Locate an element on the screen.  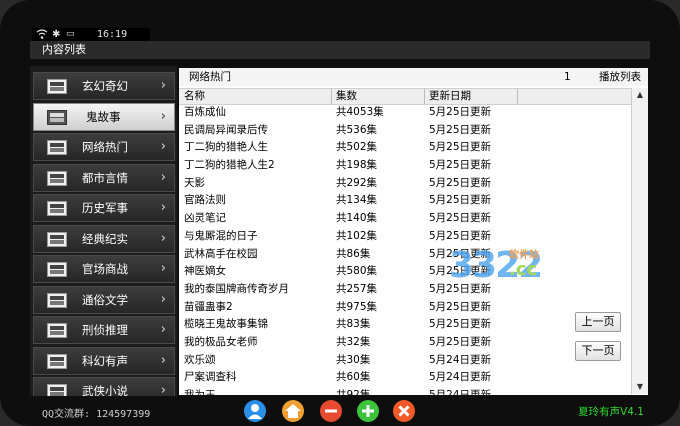
episode-count: 共86集 is located at coordinates (353, 253).